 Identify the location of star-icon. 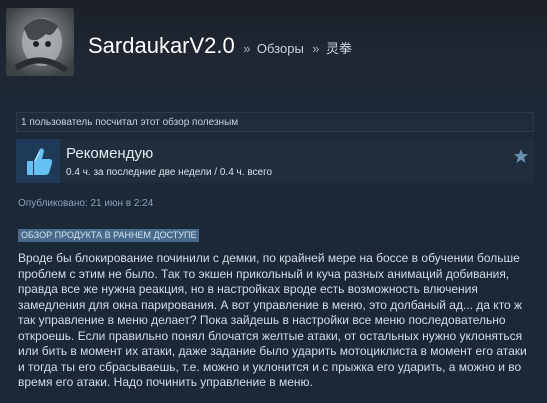
(521, 156).